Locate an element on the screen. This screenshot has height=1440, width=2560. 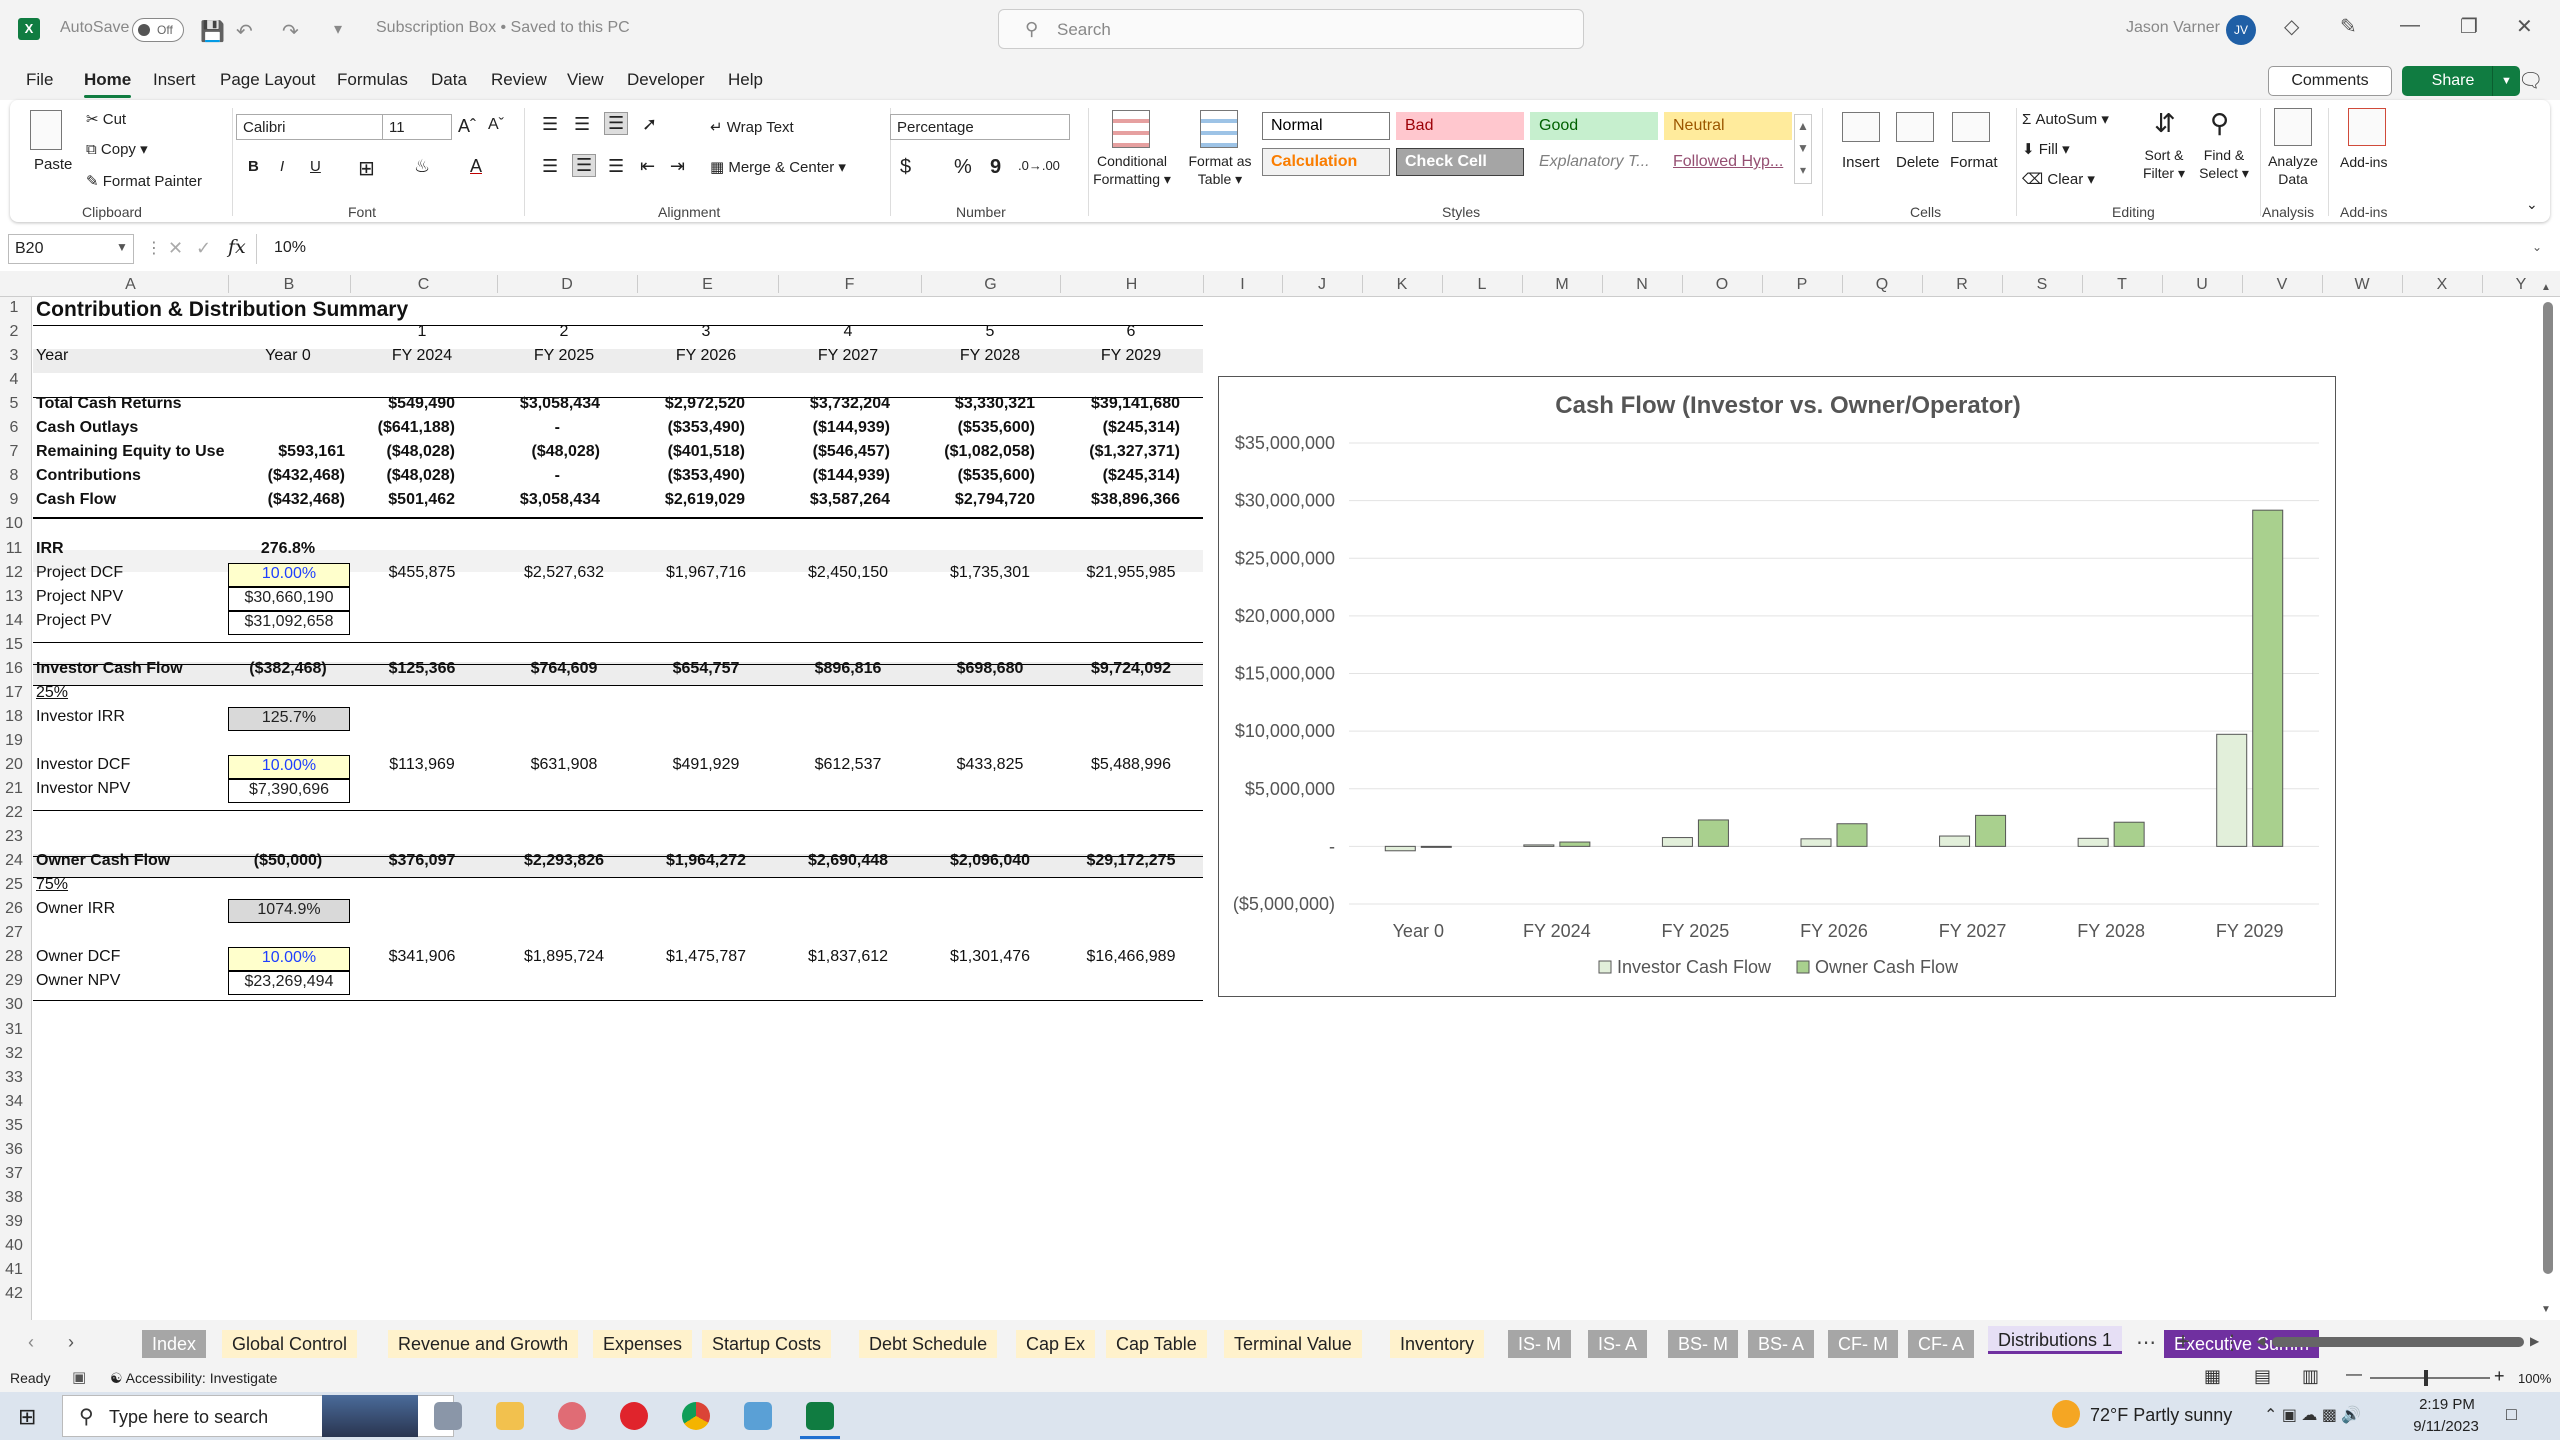
period-number-cell: 4 is located at coordinates (848, 332).